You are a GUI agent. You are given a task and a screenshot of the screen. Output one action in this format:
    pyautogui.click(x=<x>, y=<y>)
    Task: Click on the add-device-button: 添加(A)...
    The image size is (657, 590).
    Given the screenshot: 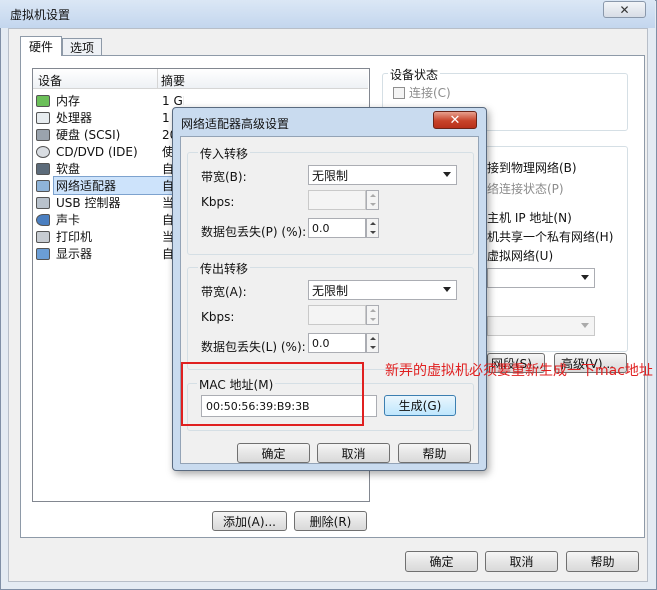 What is the action you would take?
    pyautogui.click(x=249, y=521)
    